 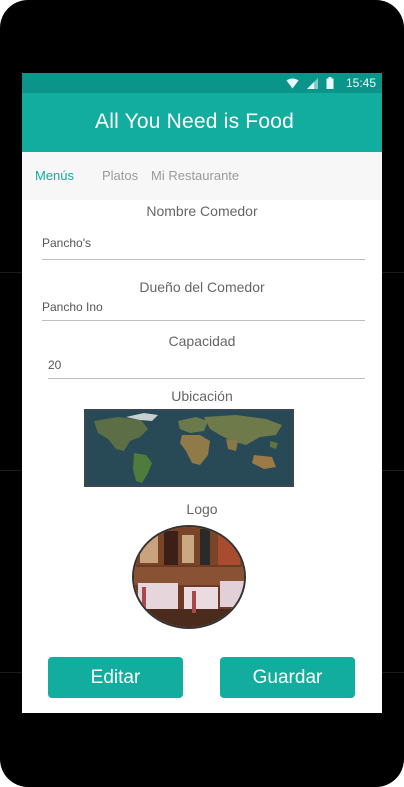 What do you see at coordinates (189, 448) in the screenshot?
I see `world-map-image` at bounding box center [189, 448].